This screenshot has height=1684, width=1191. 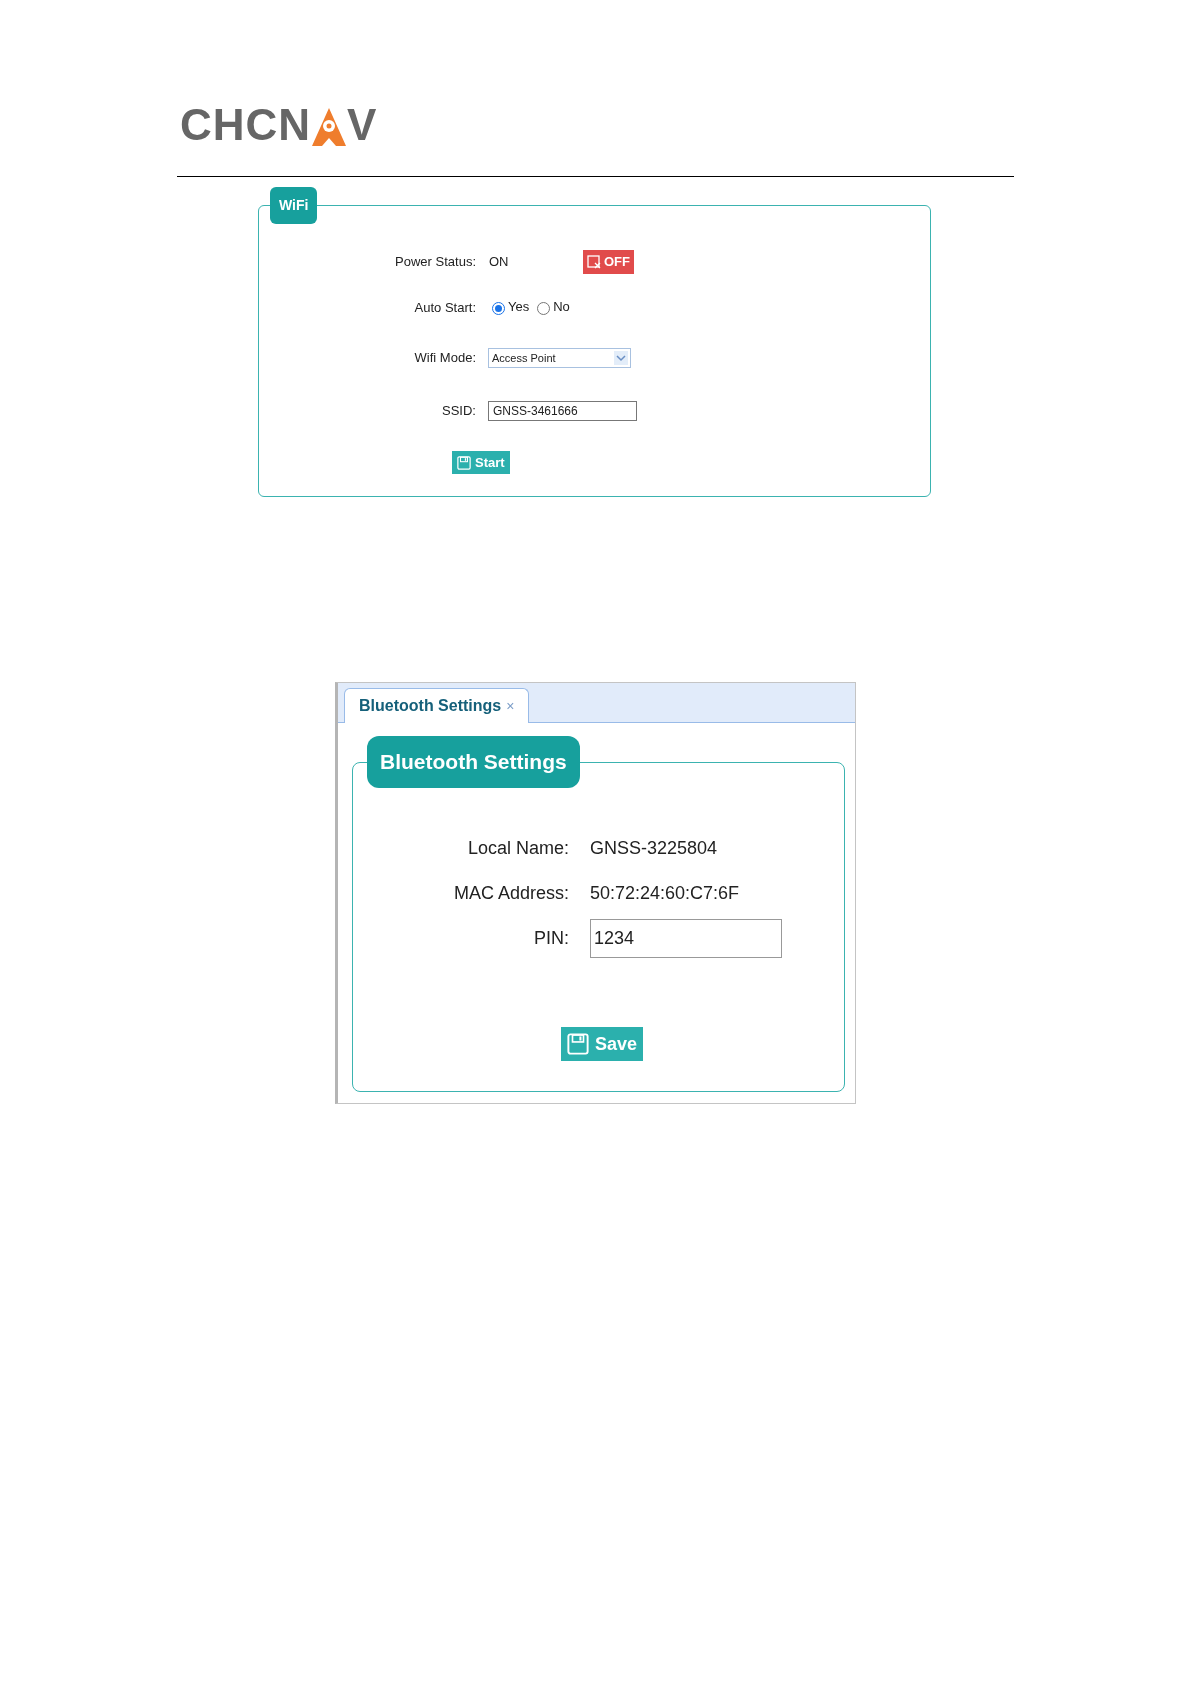 I want to click on panel-title: Bluetooth Settings, so click(x=473, y=762).